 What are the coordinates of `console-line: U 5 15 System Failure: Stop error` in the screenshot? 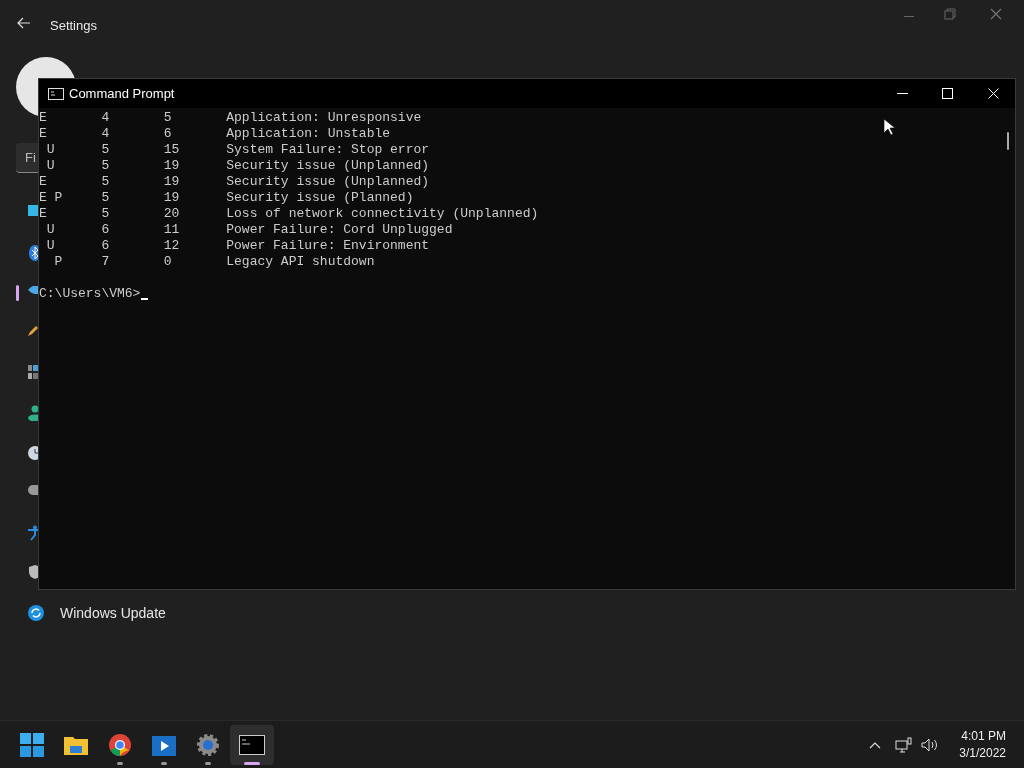 It's located at (237, 150).